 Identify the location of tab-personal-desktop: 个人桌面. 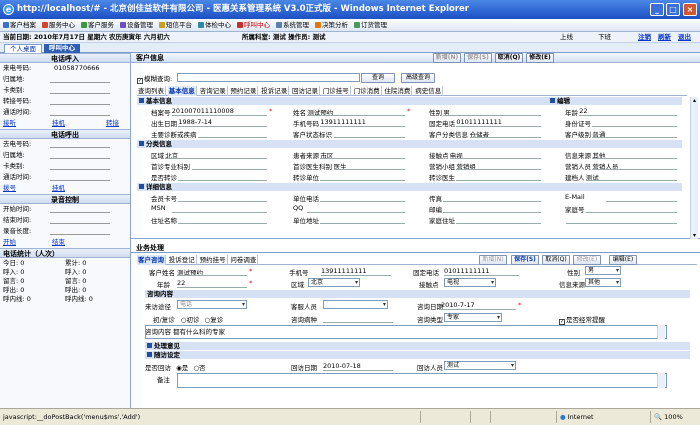
(23, 48).